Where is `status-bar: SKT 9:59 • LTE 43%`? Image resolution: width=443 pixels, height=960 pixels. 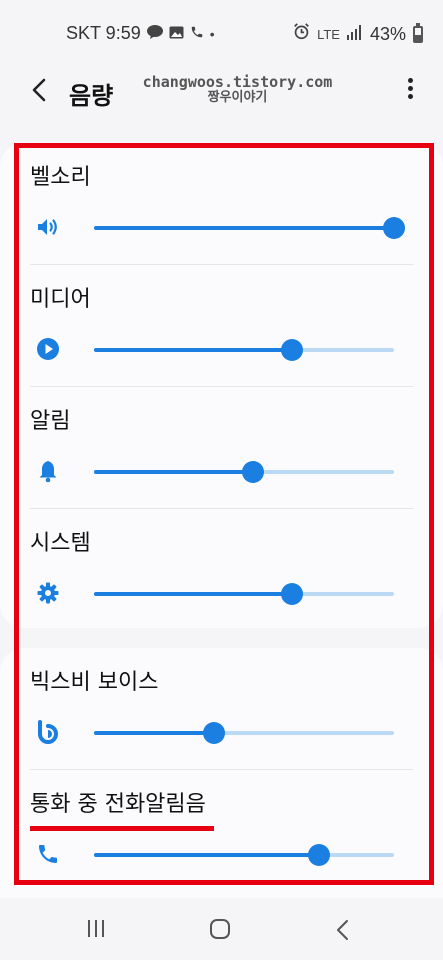
status-bar: SKT 9:59 • LTE 43% is located at coordinates (221, 33).